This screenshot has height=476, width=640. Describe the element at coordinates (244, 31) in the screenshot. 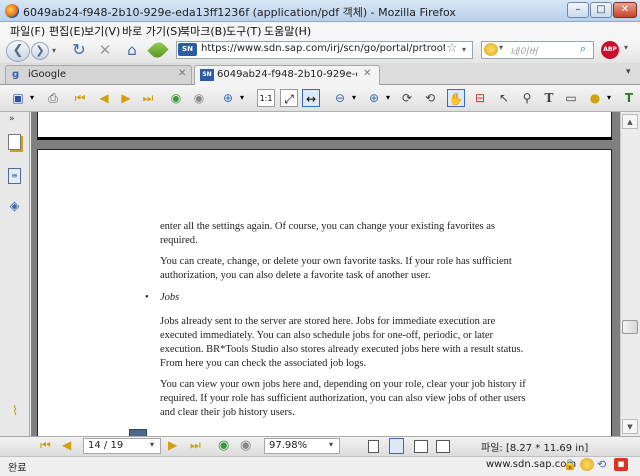

I see `menu-tools: 도구(T)` at that location.